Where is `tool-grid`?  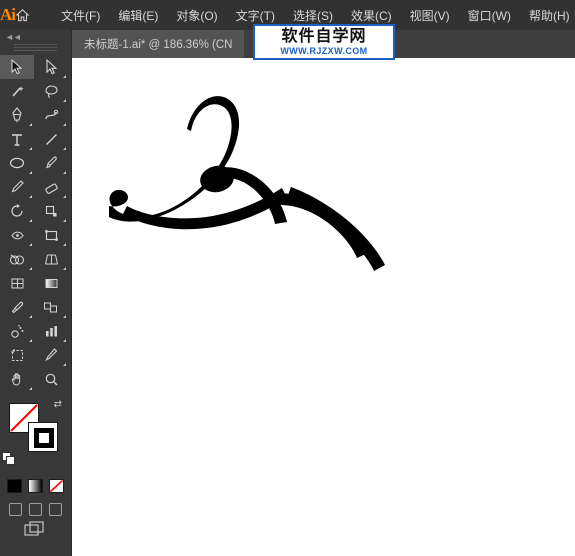
tool-grid is located at coordinates (35, 223).